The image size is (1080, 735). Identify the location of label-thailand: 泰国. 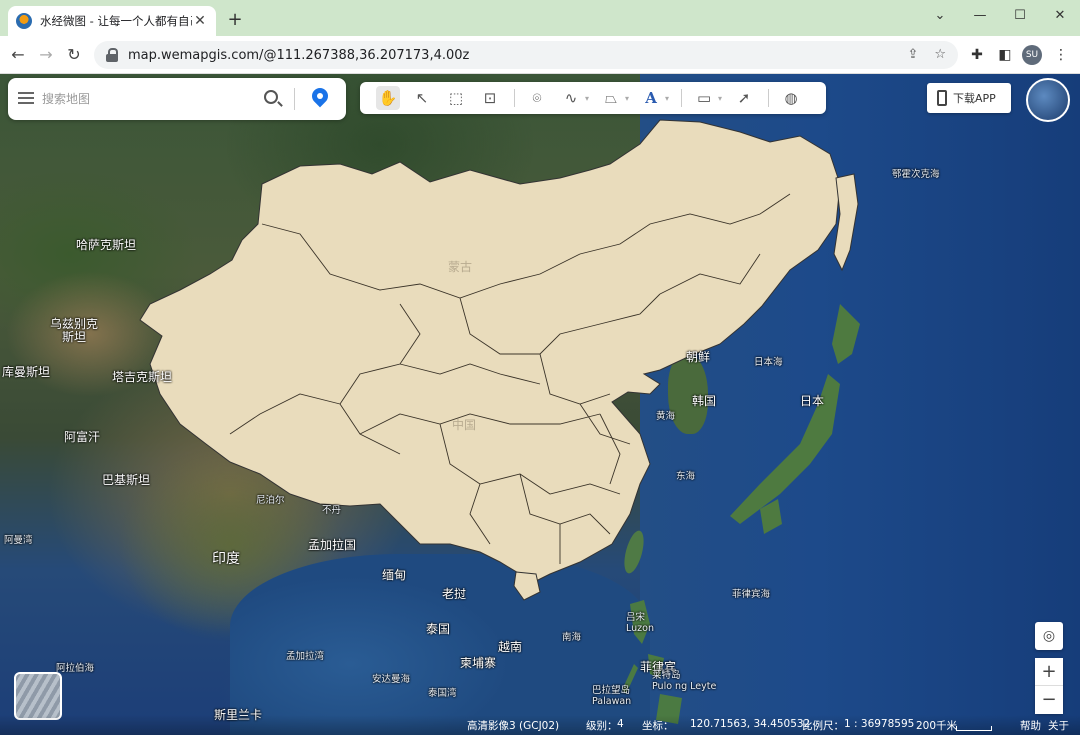
(438, 629).